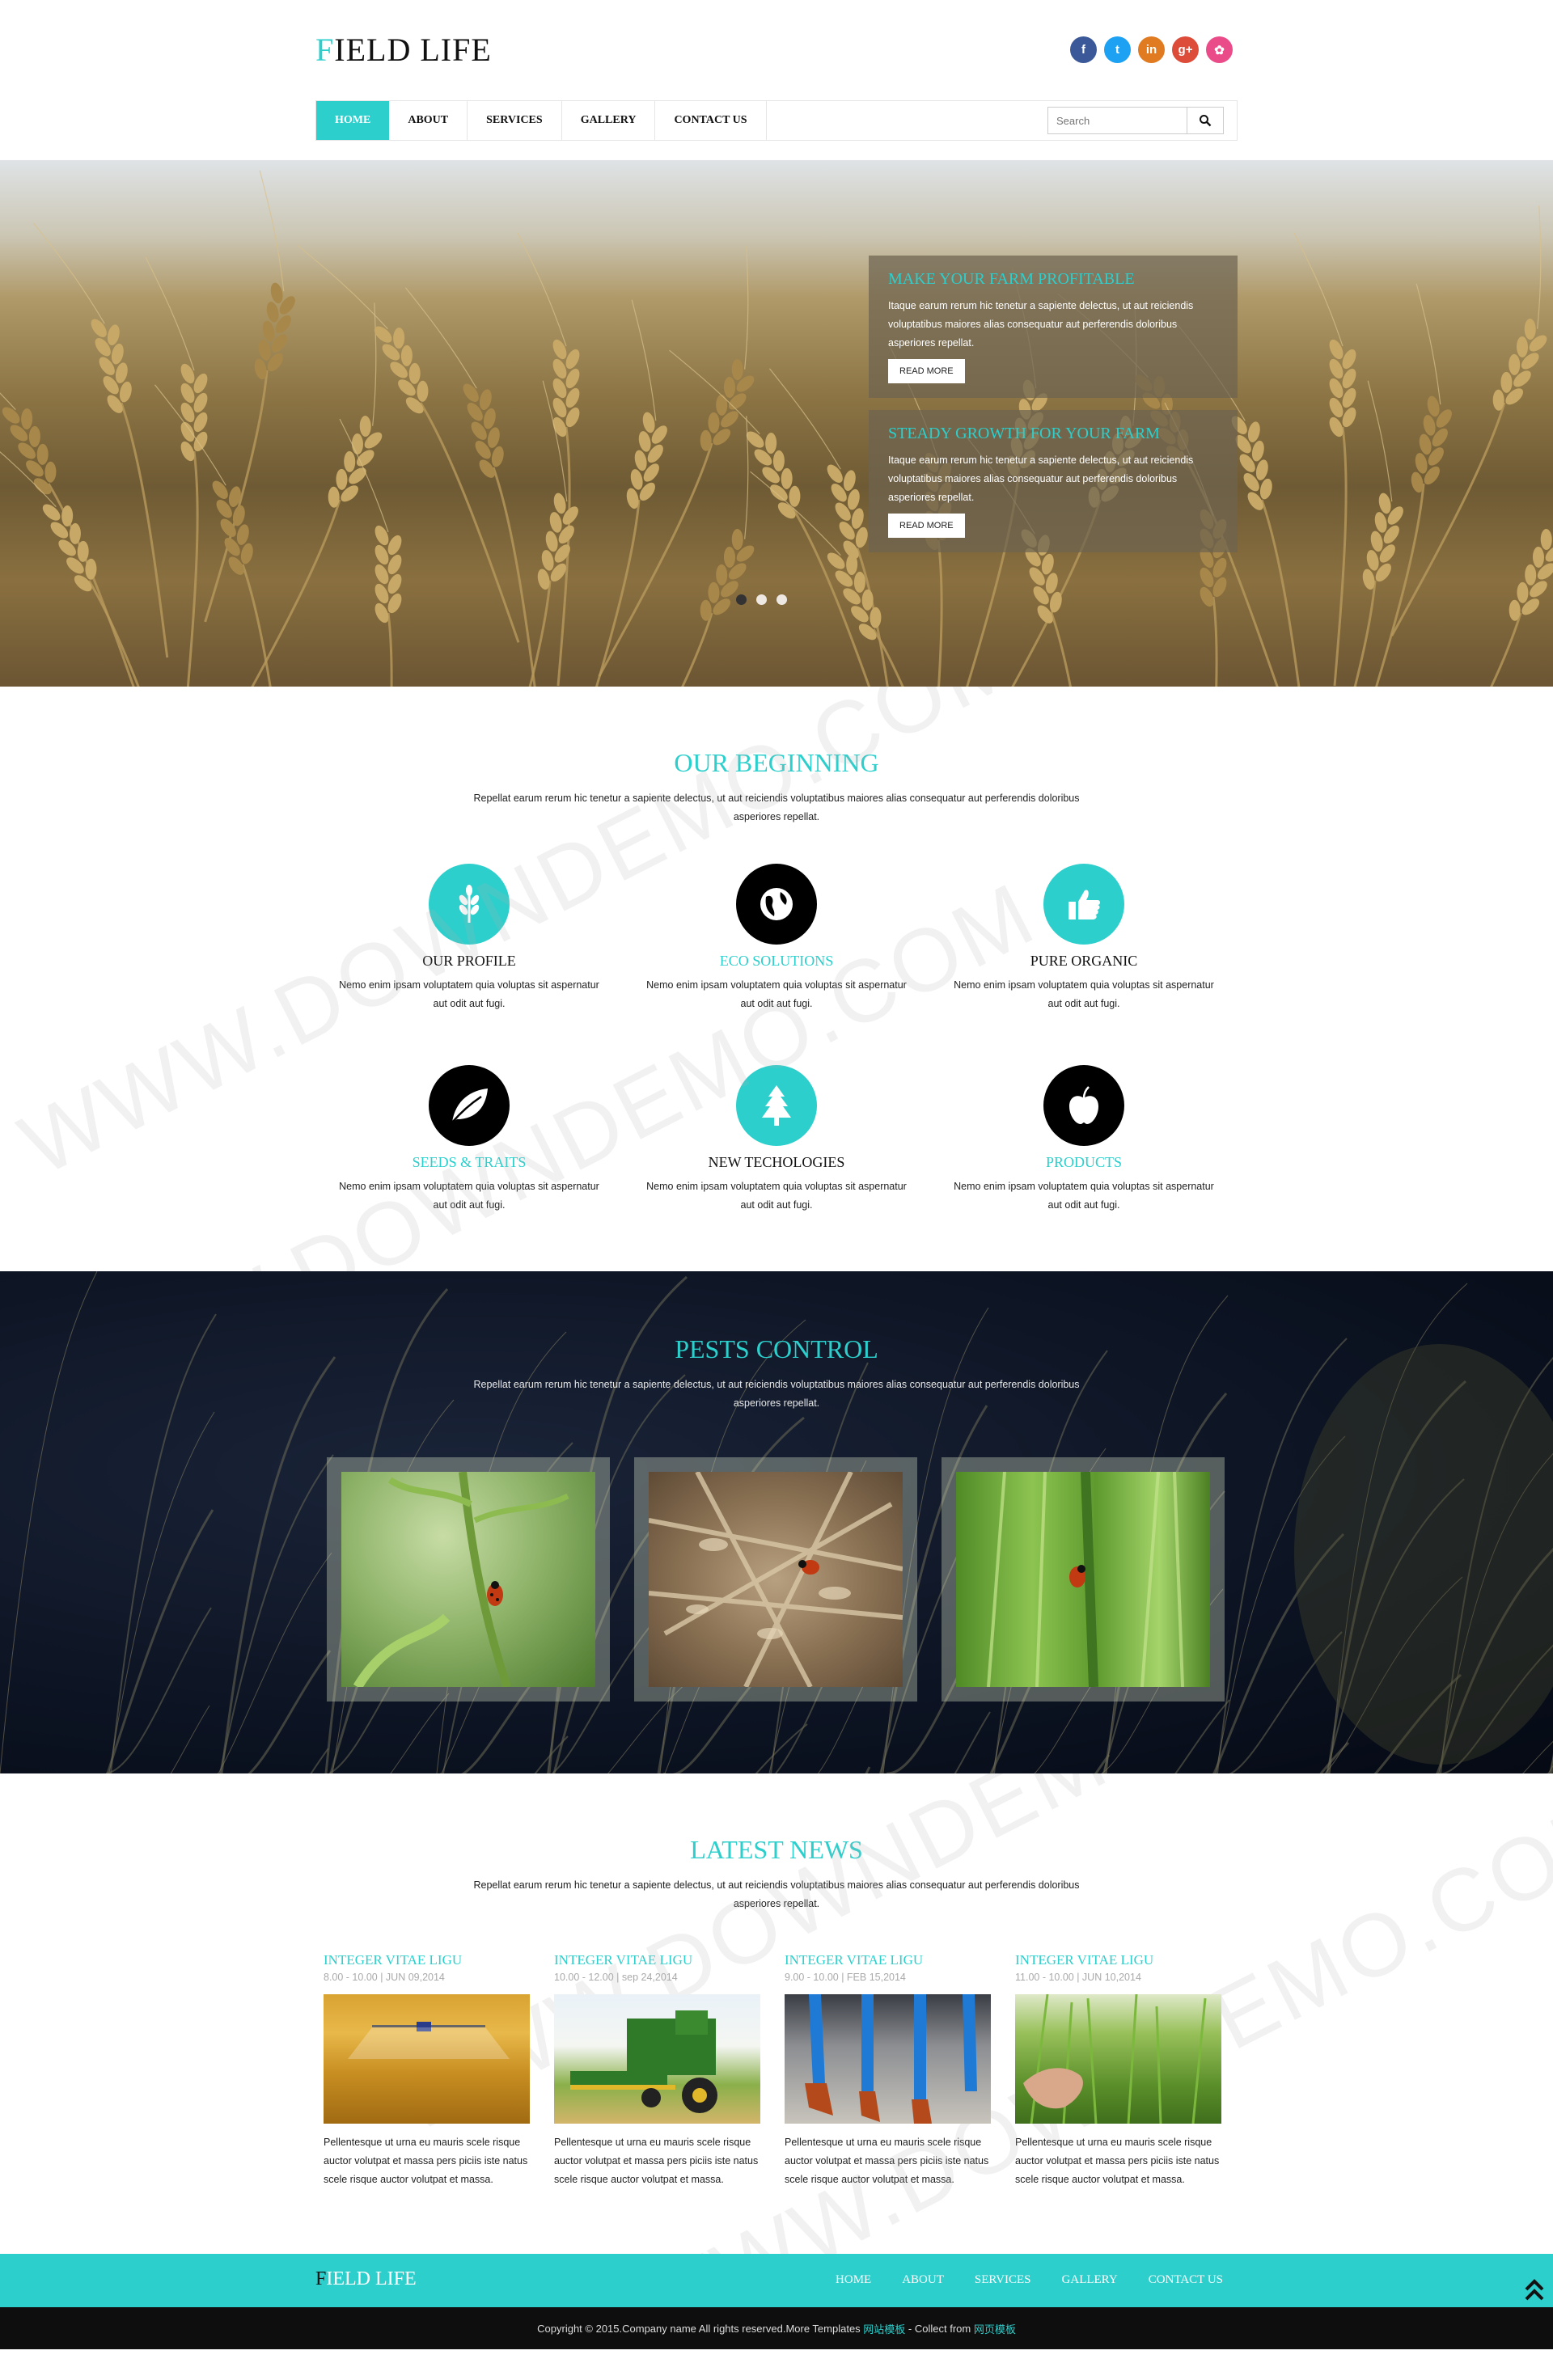 This screenshot has width=1553, height=2380. Describe the element at coordinates (777, 962) in the screenshot. I see `feature-title: ECO SOLUTIONS` at that location.